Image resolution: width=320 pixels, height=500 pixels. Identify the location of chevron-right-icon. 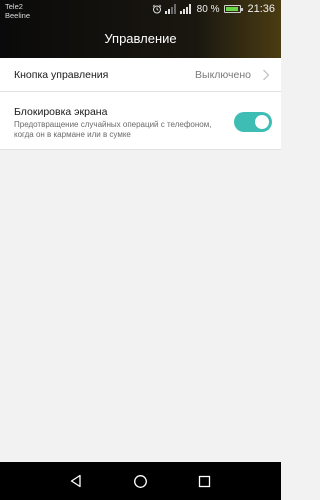
(266, 77).